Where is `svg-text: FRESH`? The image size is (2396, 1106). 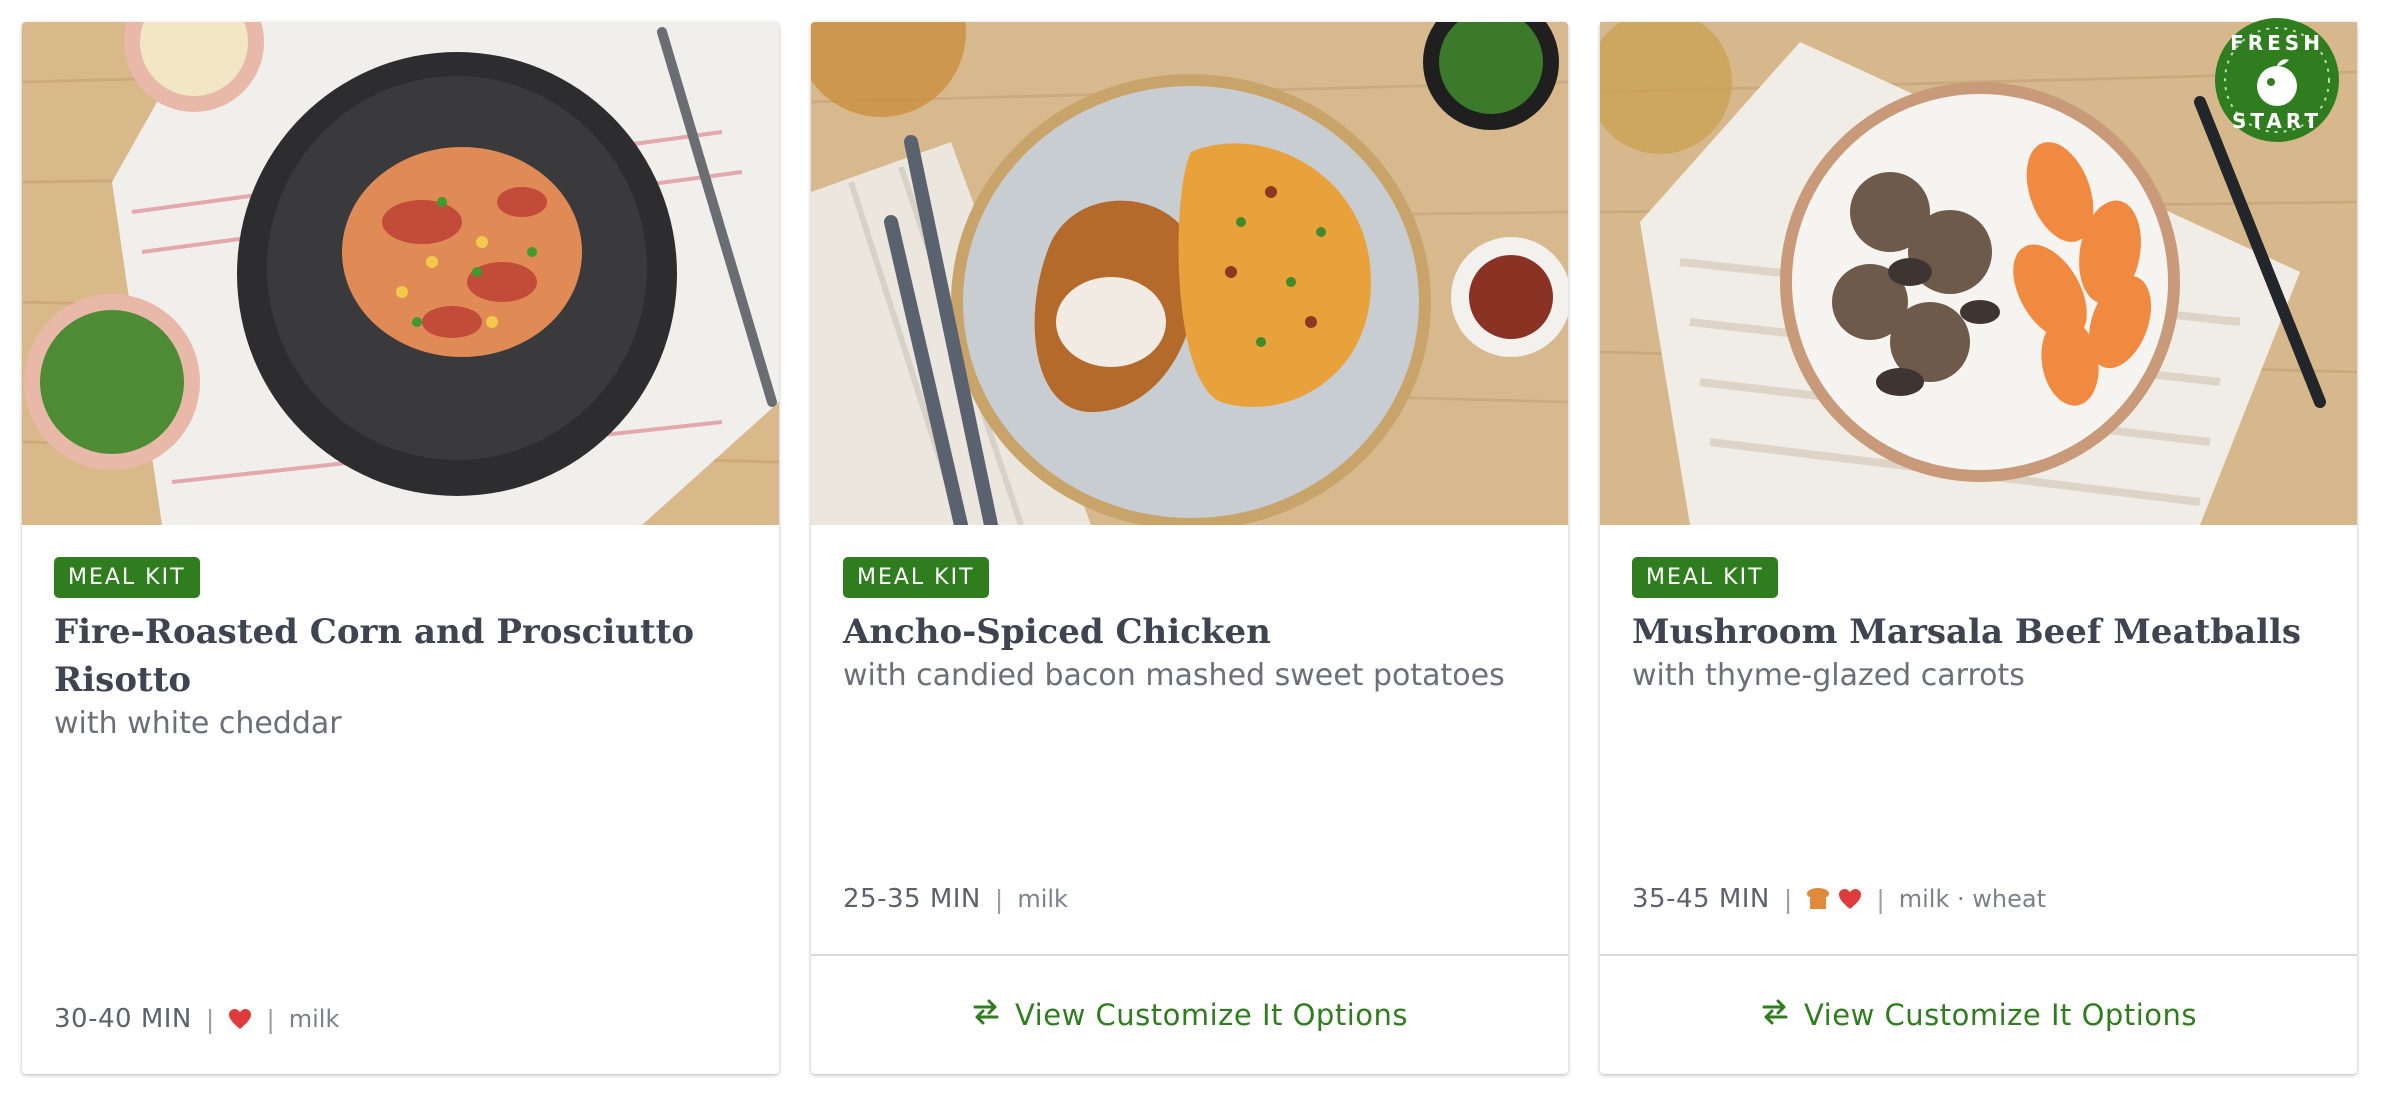 svg-text: FRESH is located at coordinates (2277, 43).